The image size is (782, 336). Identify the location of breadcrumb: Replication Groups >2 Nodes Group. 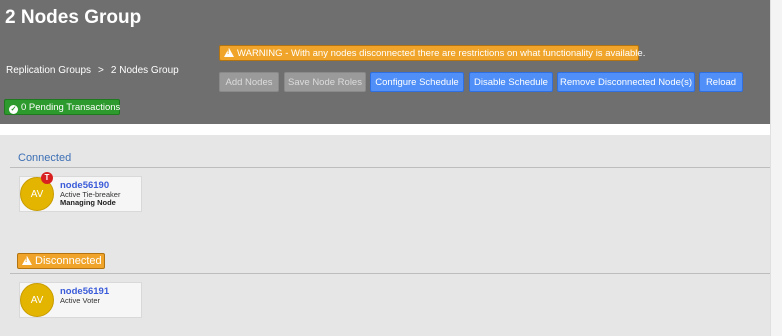
(92, 70).